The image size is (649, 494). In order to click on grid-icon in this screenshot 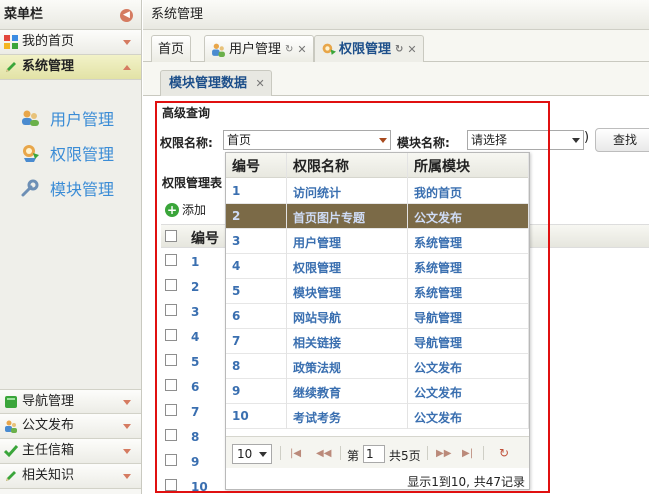, I will do `click(11, 42)`.